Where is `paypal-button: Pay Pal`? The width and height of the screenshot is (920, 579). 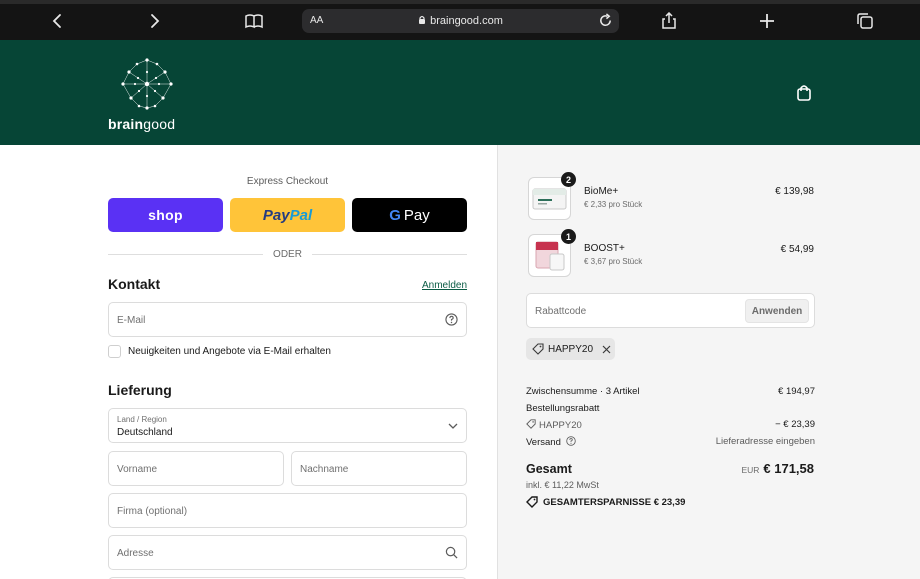 paypal-button: Pay Pal is located at coordinates (287, 215).